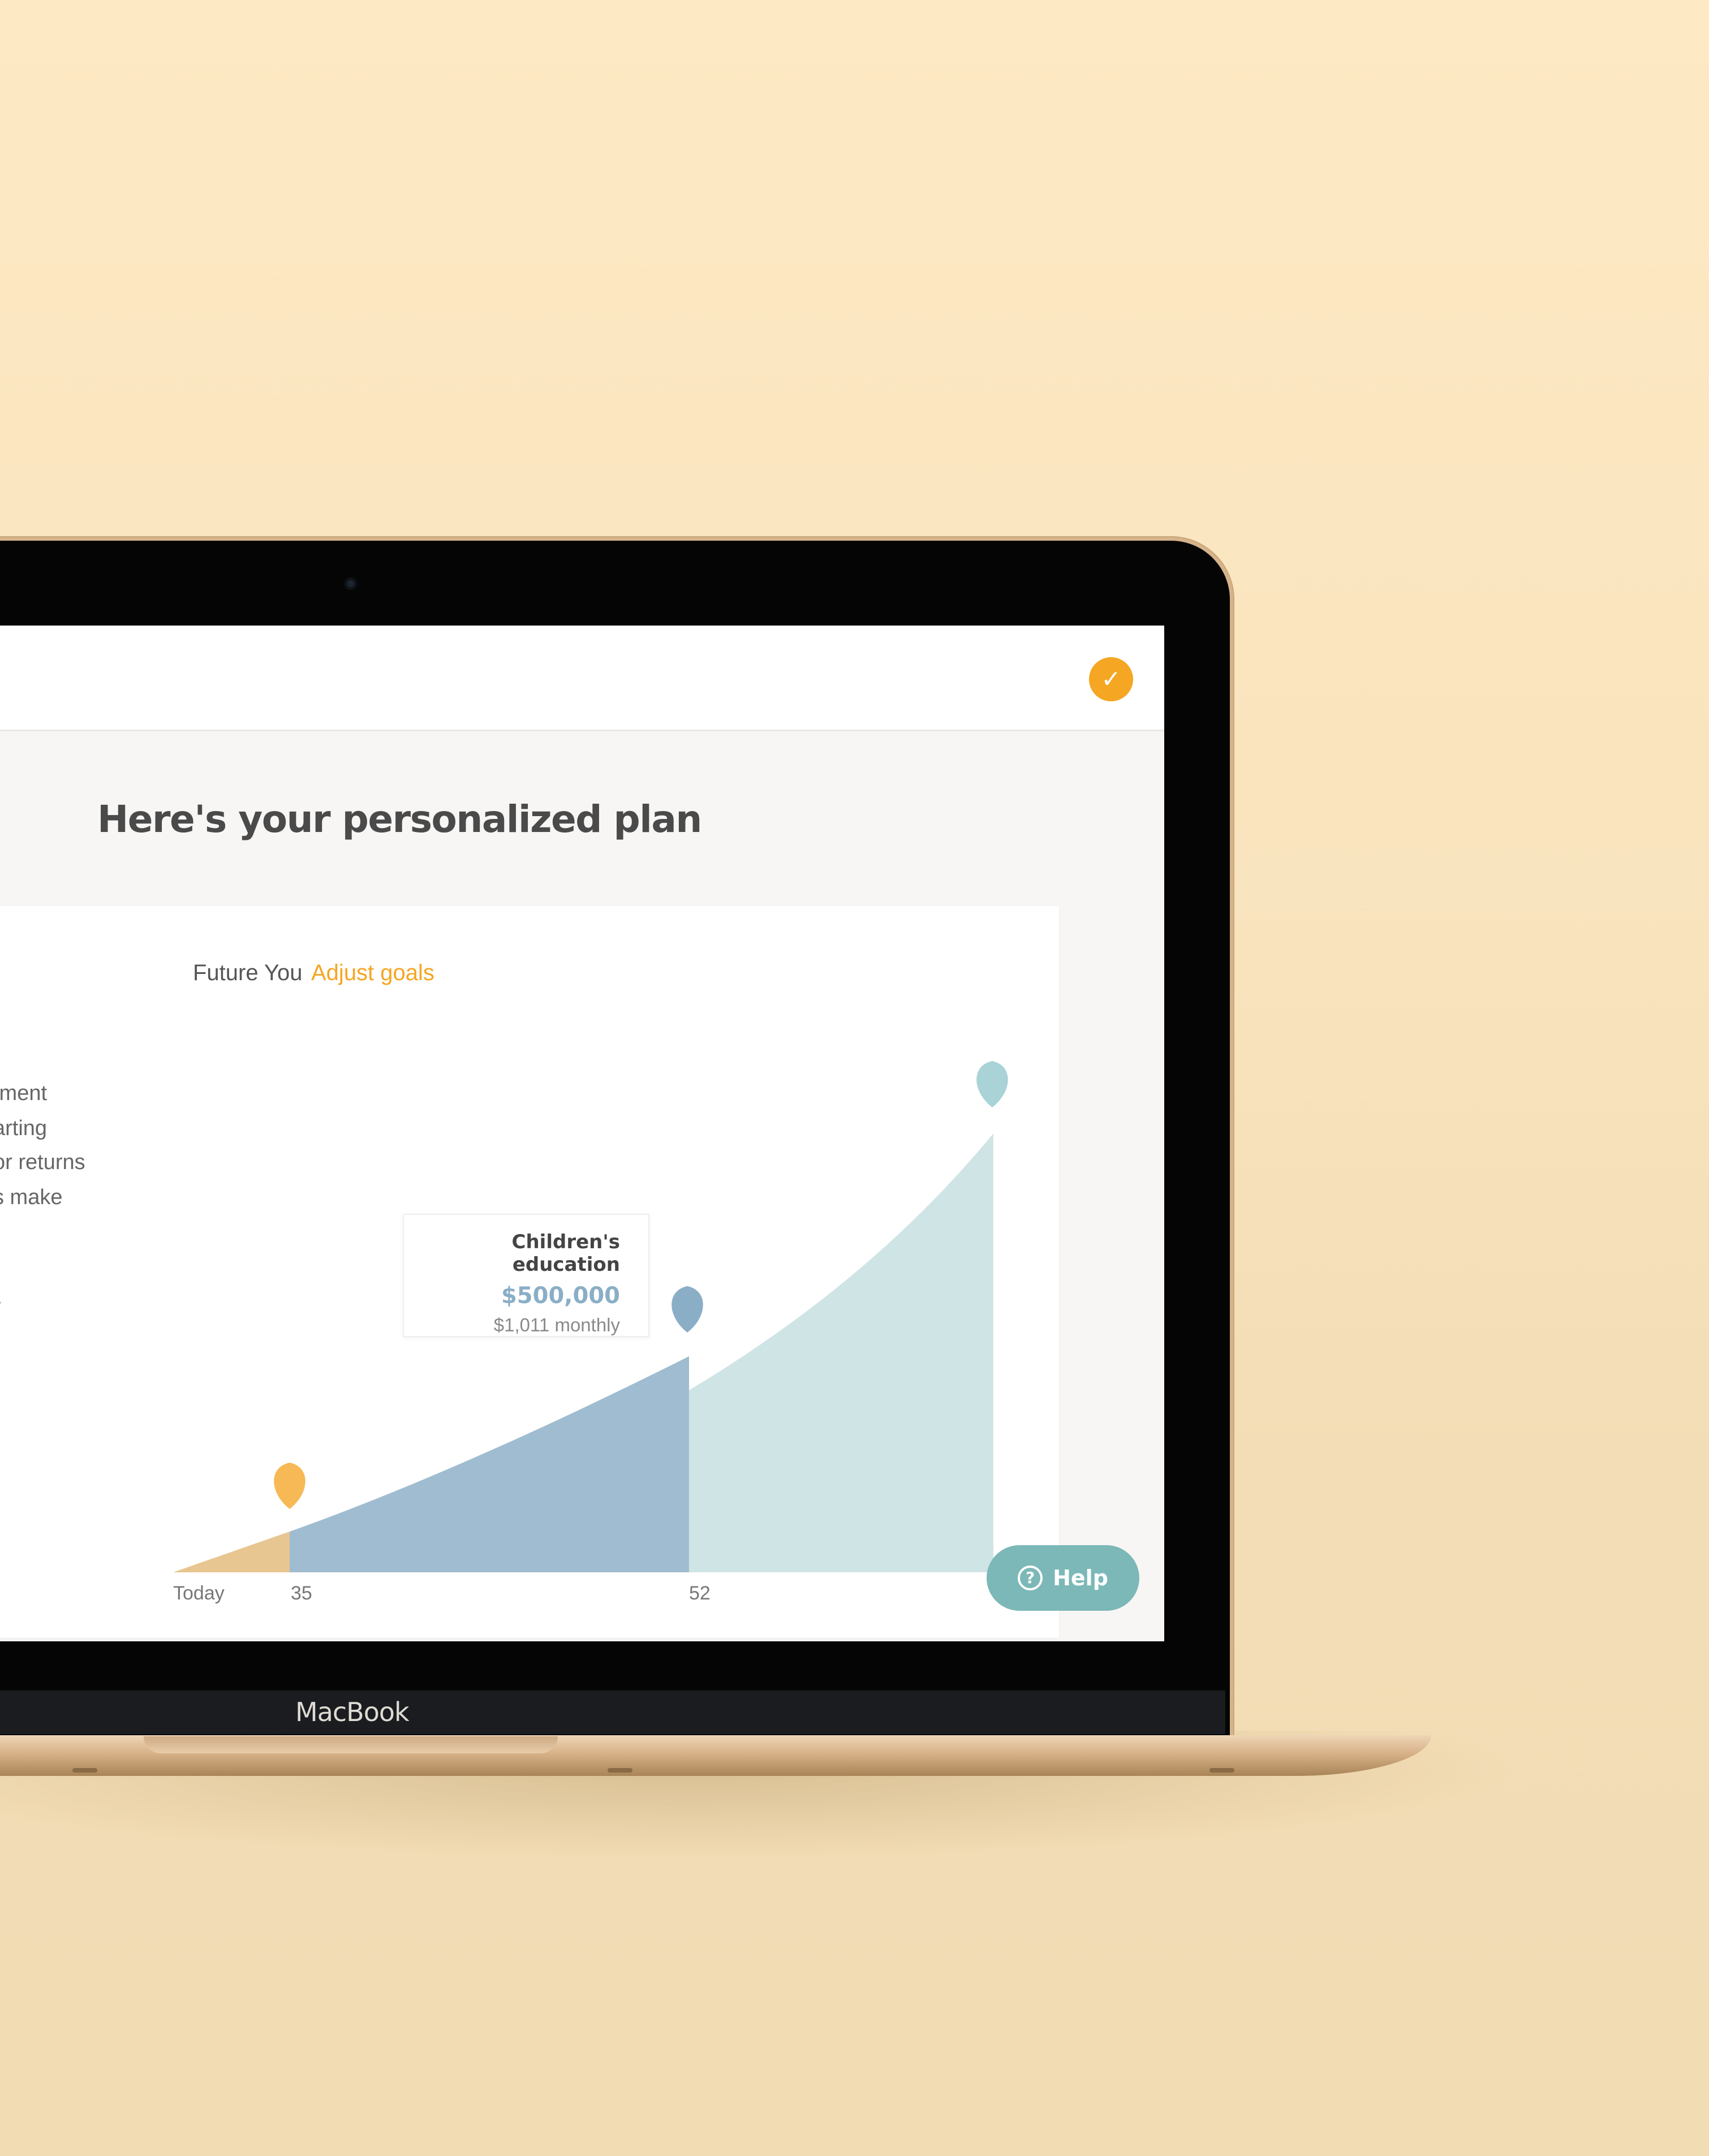 The width and height of the screenshot is (1709, 2156). Describe the element at coordinates (301, 1593) in the screenshot. I see `x-tick-35: 35` at that location.